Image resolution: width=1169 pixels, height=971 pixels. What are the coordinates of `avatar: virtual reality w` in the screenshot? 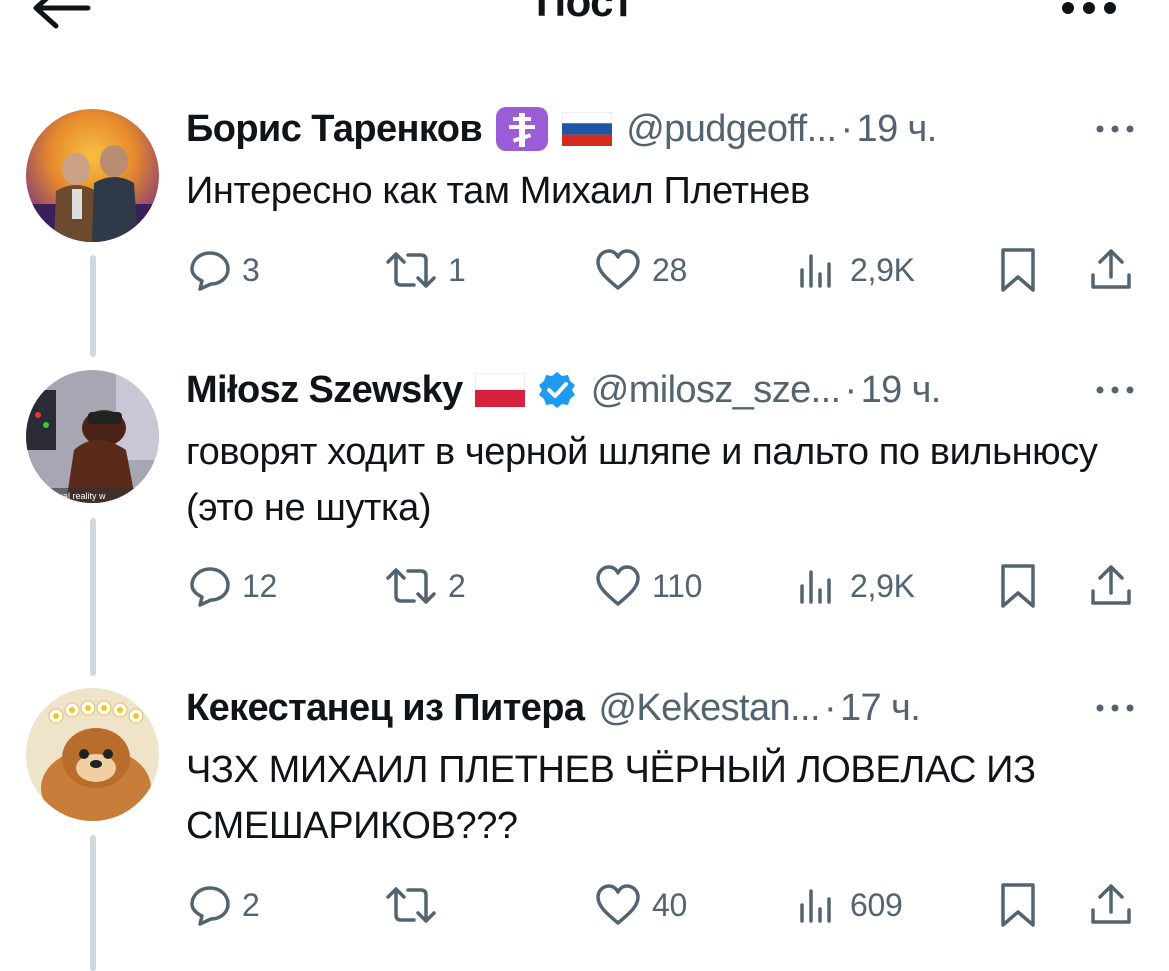 It's located at (92, 436).